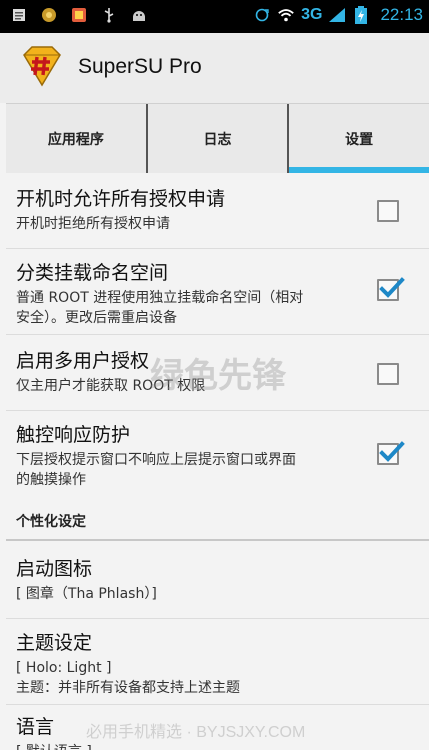 The height and width of the screenshot is (750, 429). Describe the element at coordinates (217, 580) in the screenshot. I see `setting-launcher-icon: 启动图标 [ 图章（Tha Phlash）]` at that location.